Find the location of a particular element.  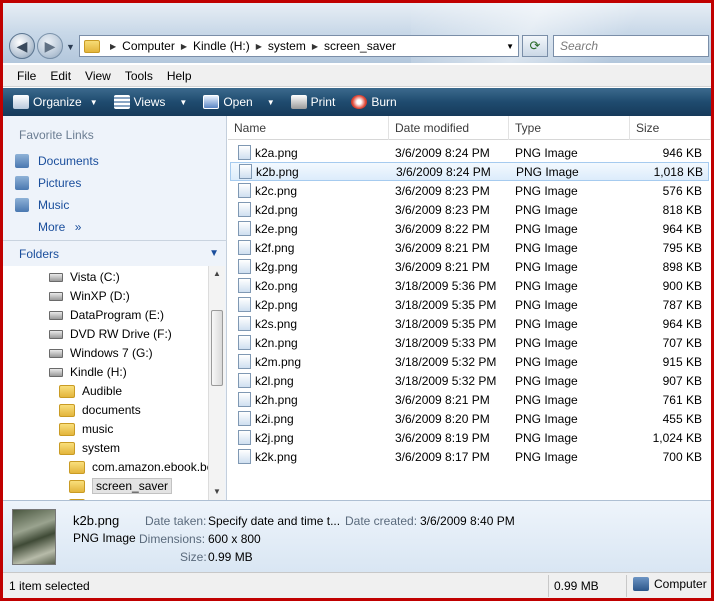

file-name: k2e.png is located at coordinates (309, 228).